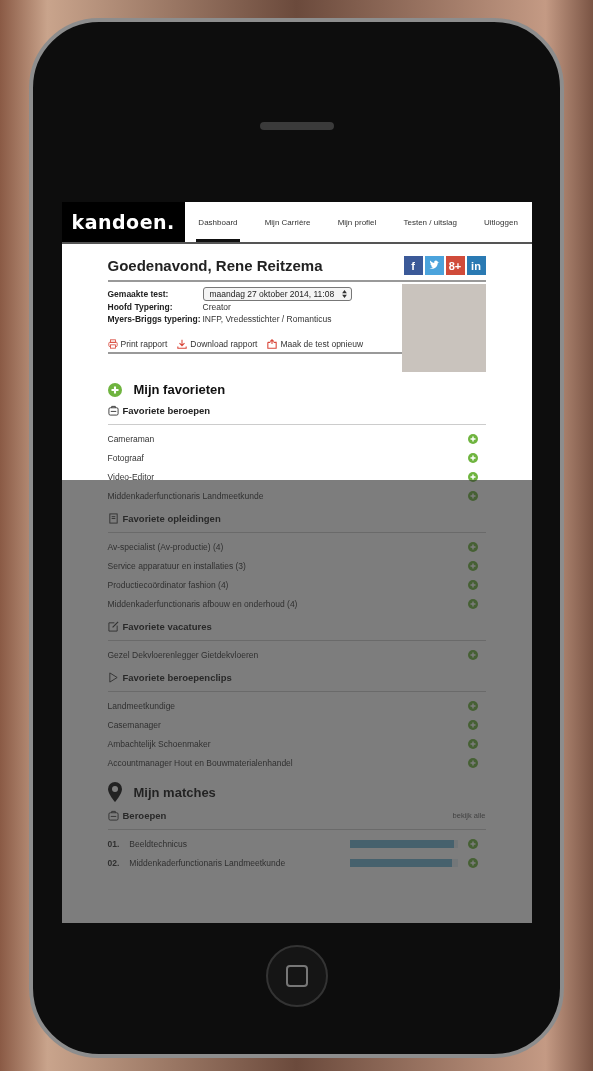 The width and height of the screenshot is (593, 1071). What do you see at coordinates (174, 792) in the screenshot?
I see `section-title: Mijn matches` at bounding box center [174, 792].